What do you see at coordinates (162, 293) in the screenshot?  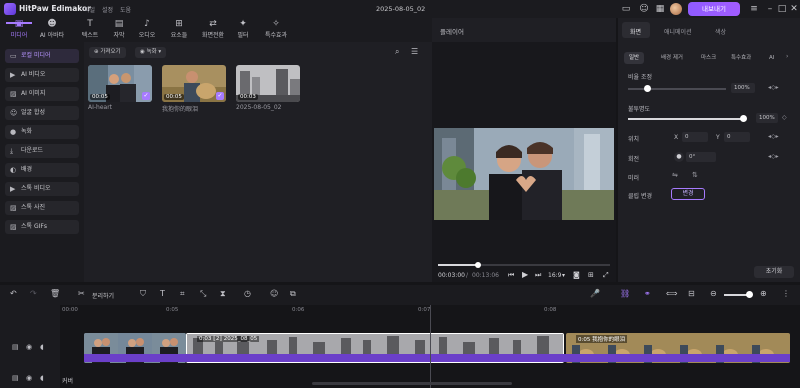 I see `text-tool-icon: T` at bounding box center [162, 293].